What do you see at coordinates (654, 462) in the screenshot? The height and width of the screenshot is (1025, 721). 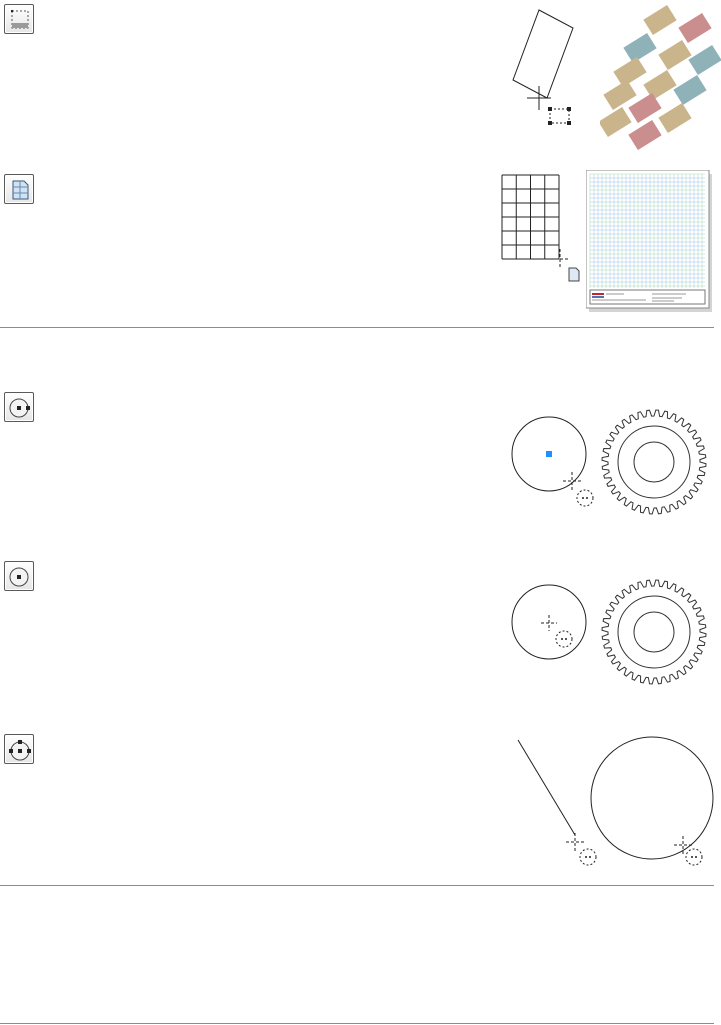 I see `gear-illustration` at bounding box center [654, 462].